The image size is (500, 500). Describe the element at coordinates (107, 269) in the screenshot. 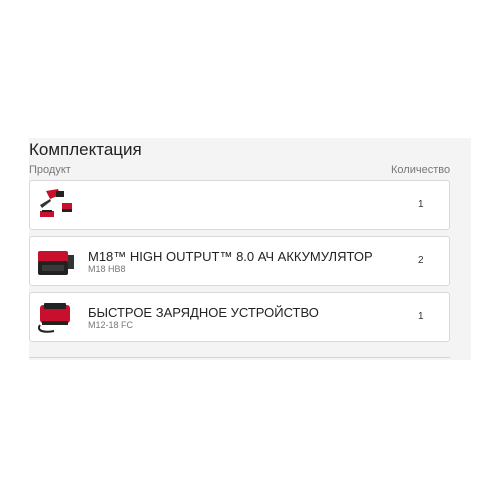

I see `product-sku: M18 HB8` at that location.